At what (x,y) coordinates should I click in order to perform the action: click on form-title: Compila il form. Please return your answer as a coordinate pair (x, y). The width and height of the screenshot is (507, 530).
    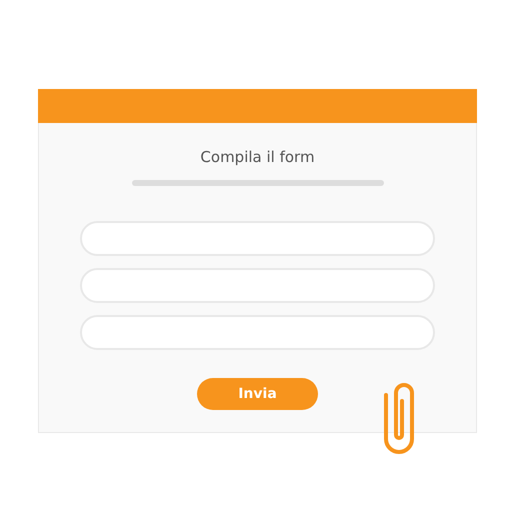
    Looking at the image, I should click on (257, 157).